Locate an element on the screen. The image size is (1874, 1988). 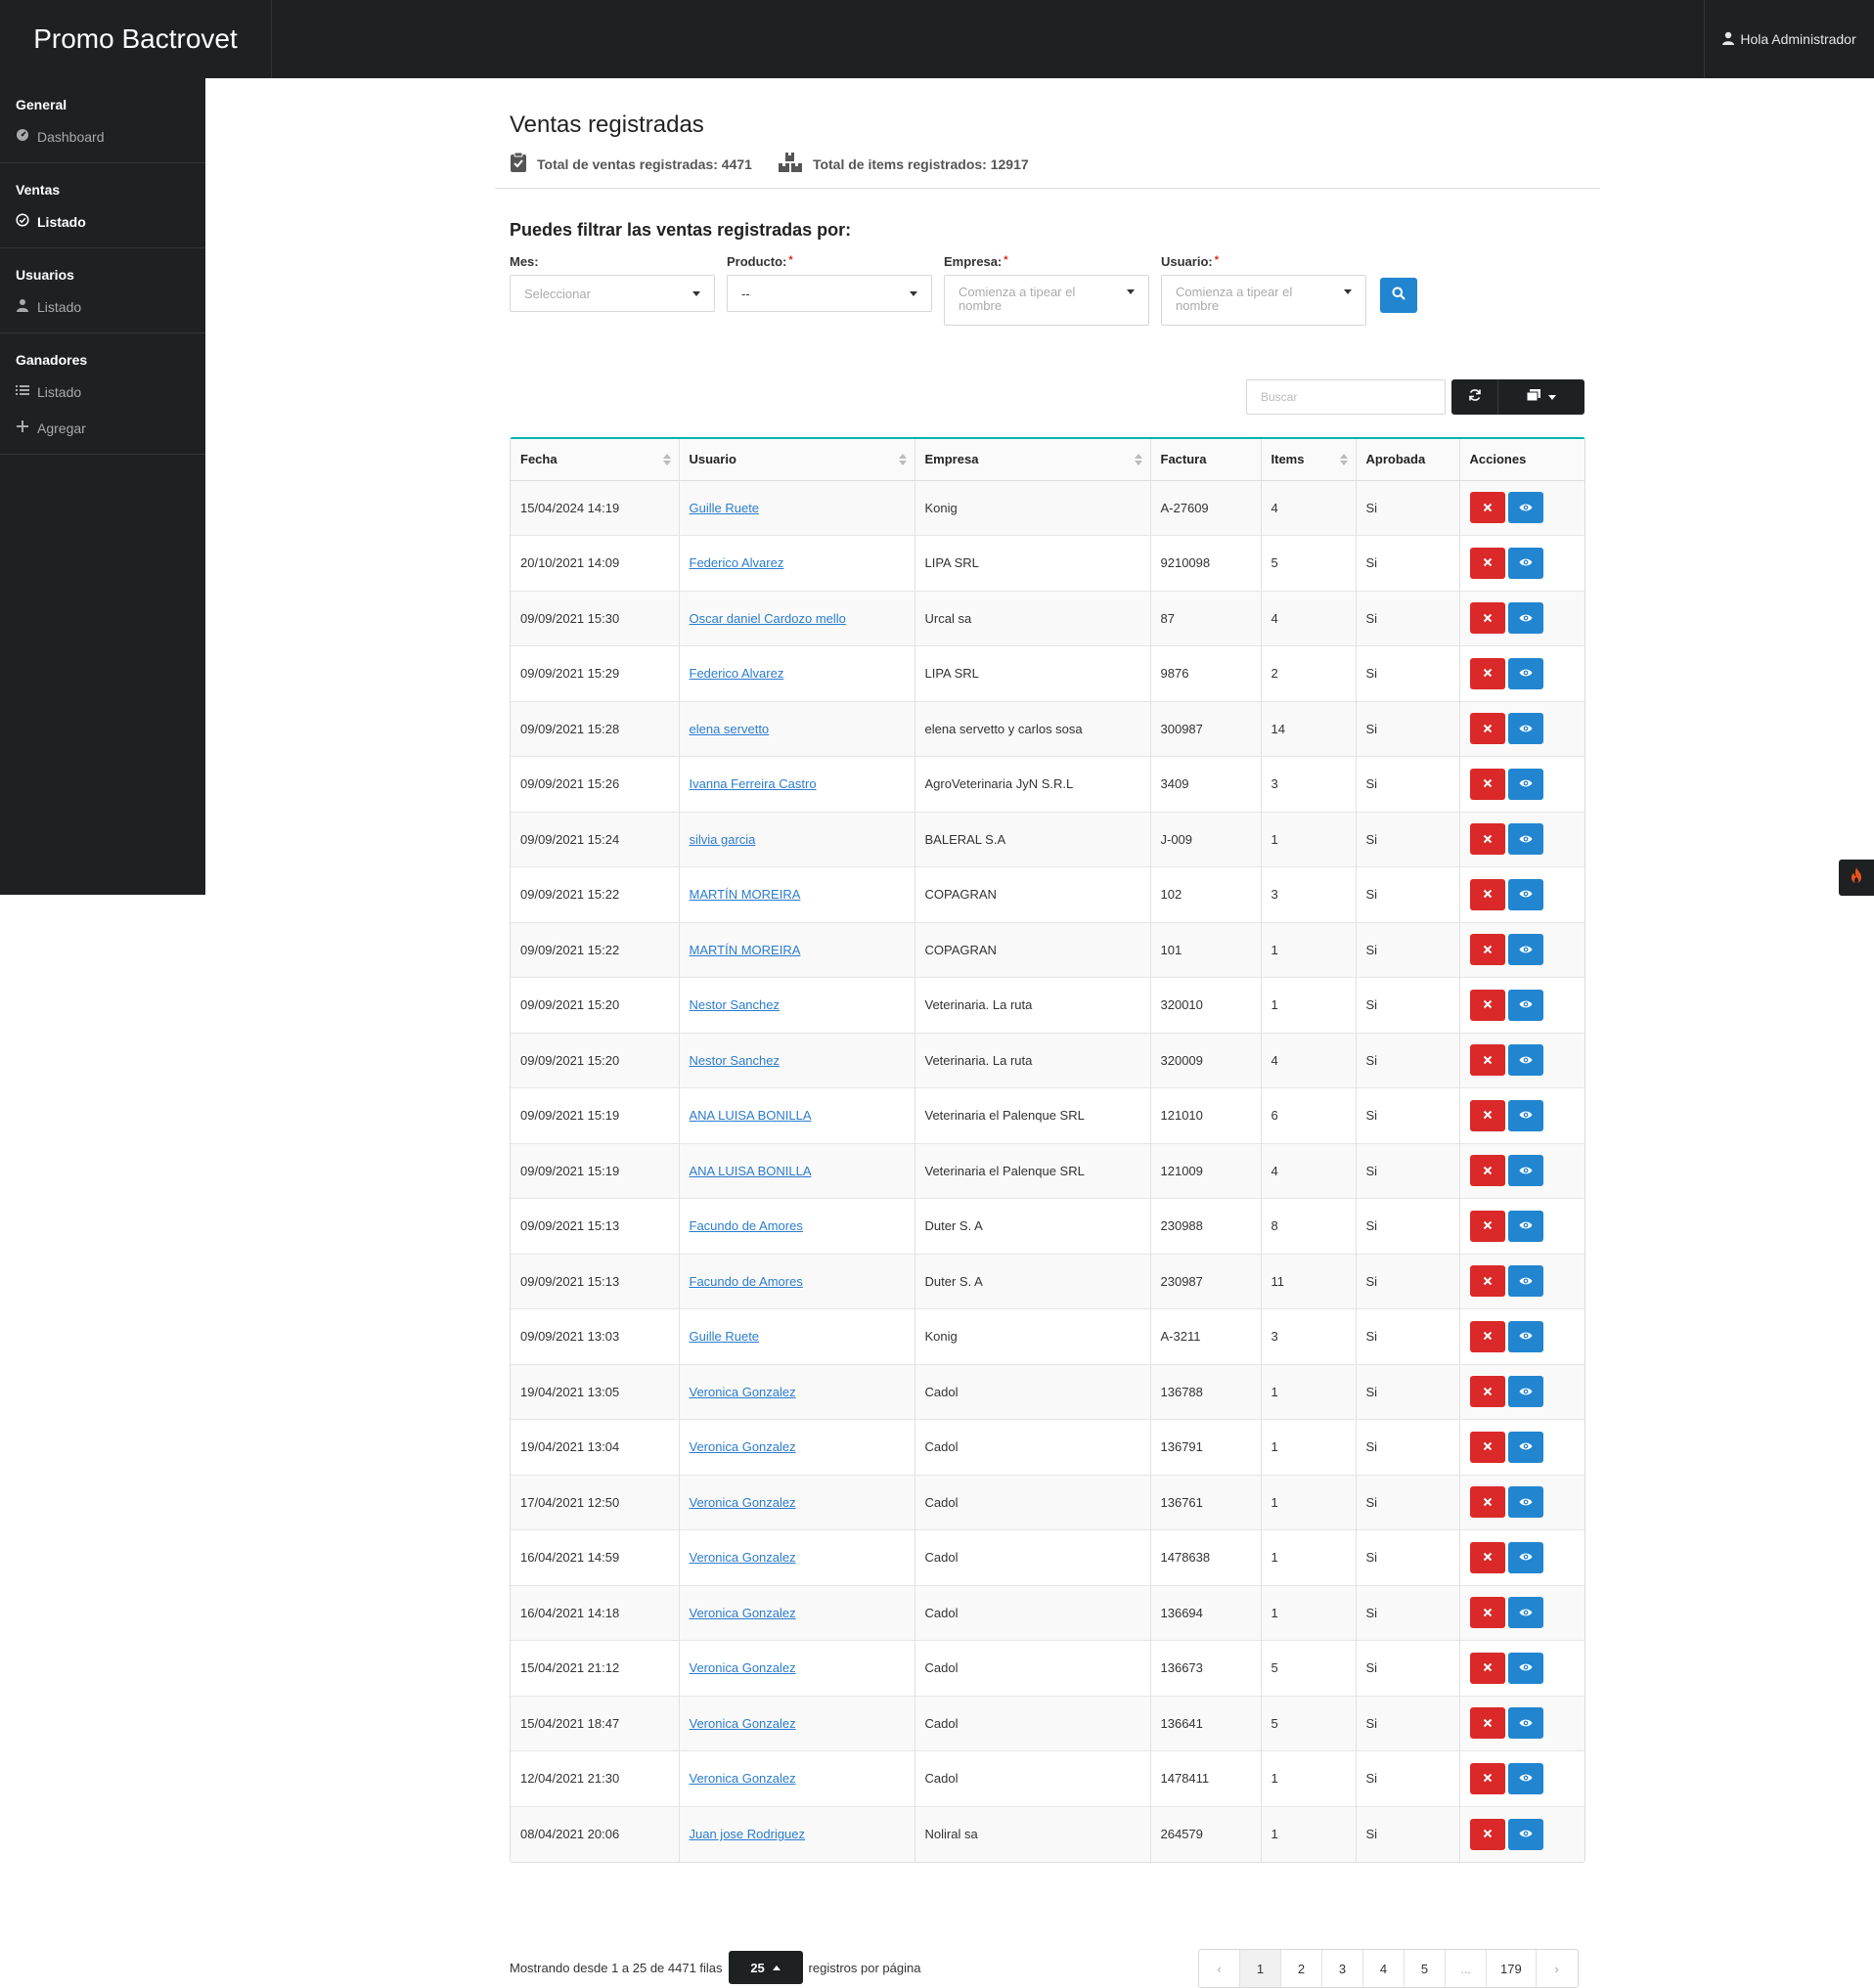
usuario-link: elena servetto is located at coordinates (730, 729).